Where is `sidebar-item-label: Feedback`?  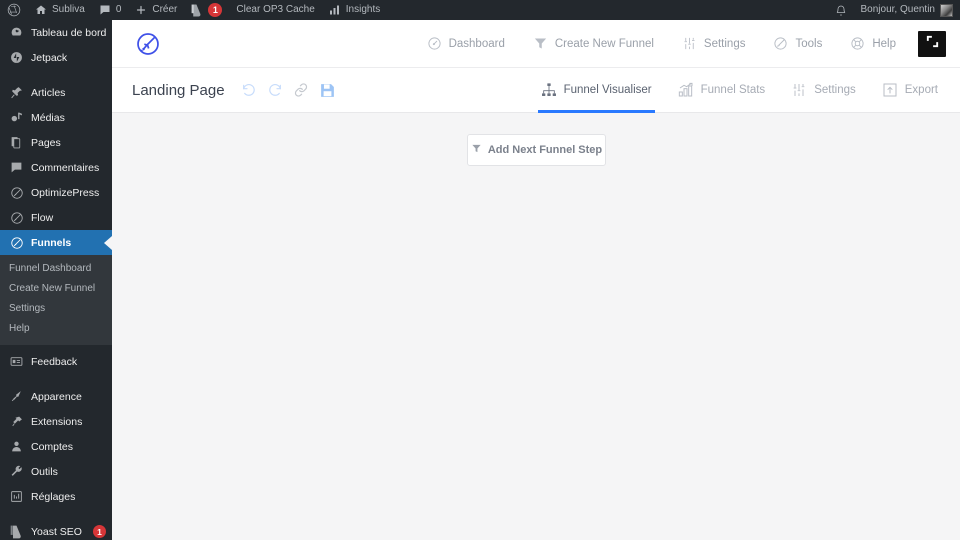 sidebar-item-label: Feedback is located at coordinates (54, 361).